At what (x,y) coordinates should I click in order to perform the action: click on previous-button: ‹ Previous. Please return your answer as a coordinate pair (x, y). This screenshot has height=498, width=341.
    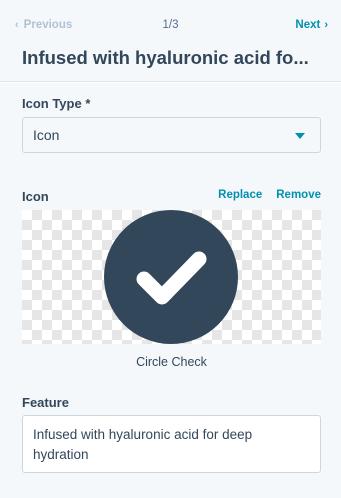
    Looking at the image, I should click on (43, 25).